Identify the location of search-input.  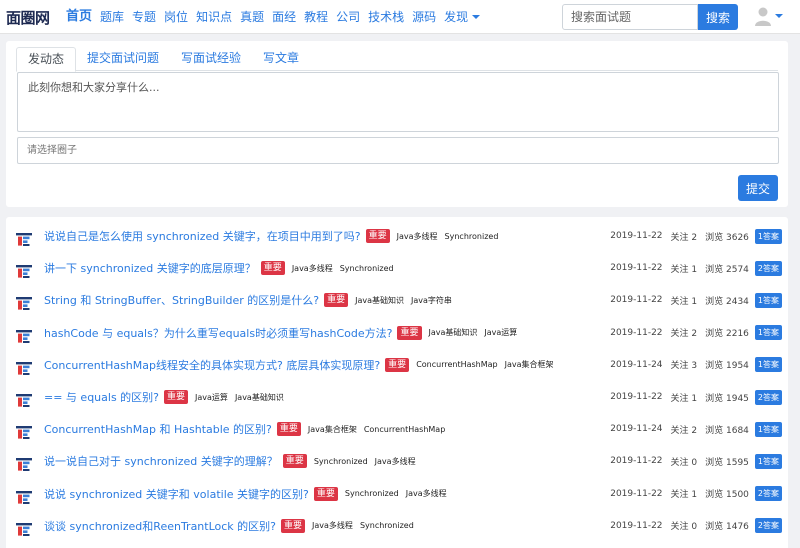
(630, 17).